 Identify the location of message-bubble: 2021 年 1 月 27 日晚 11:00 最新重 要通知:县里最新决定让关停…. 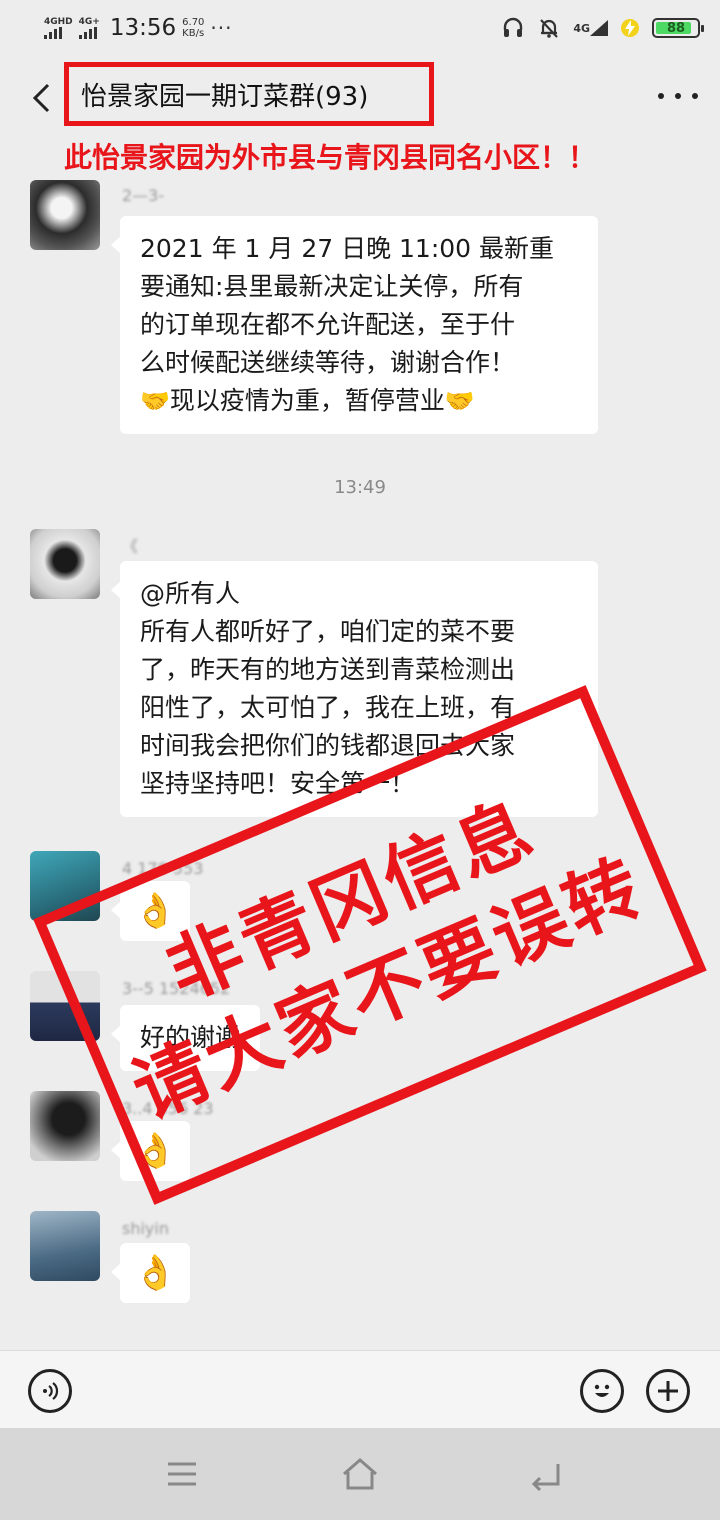
(354, 325).